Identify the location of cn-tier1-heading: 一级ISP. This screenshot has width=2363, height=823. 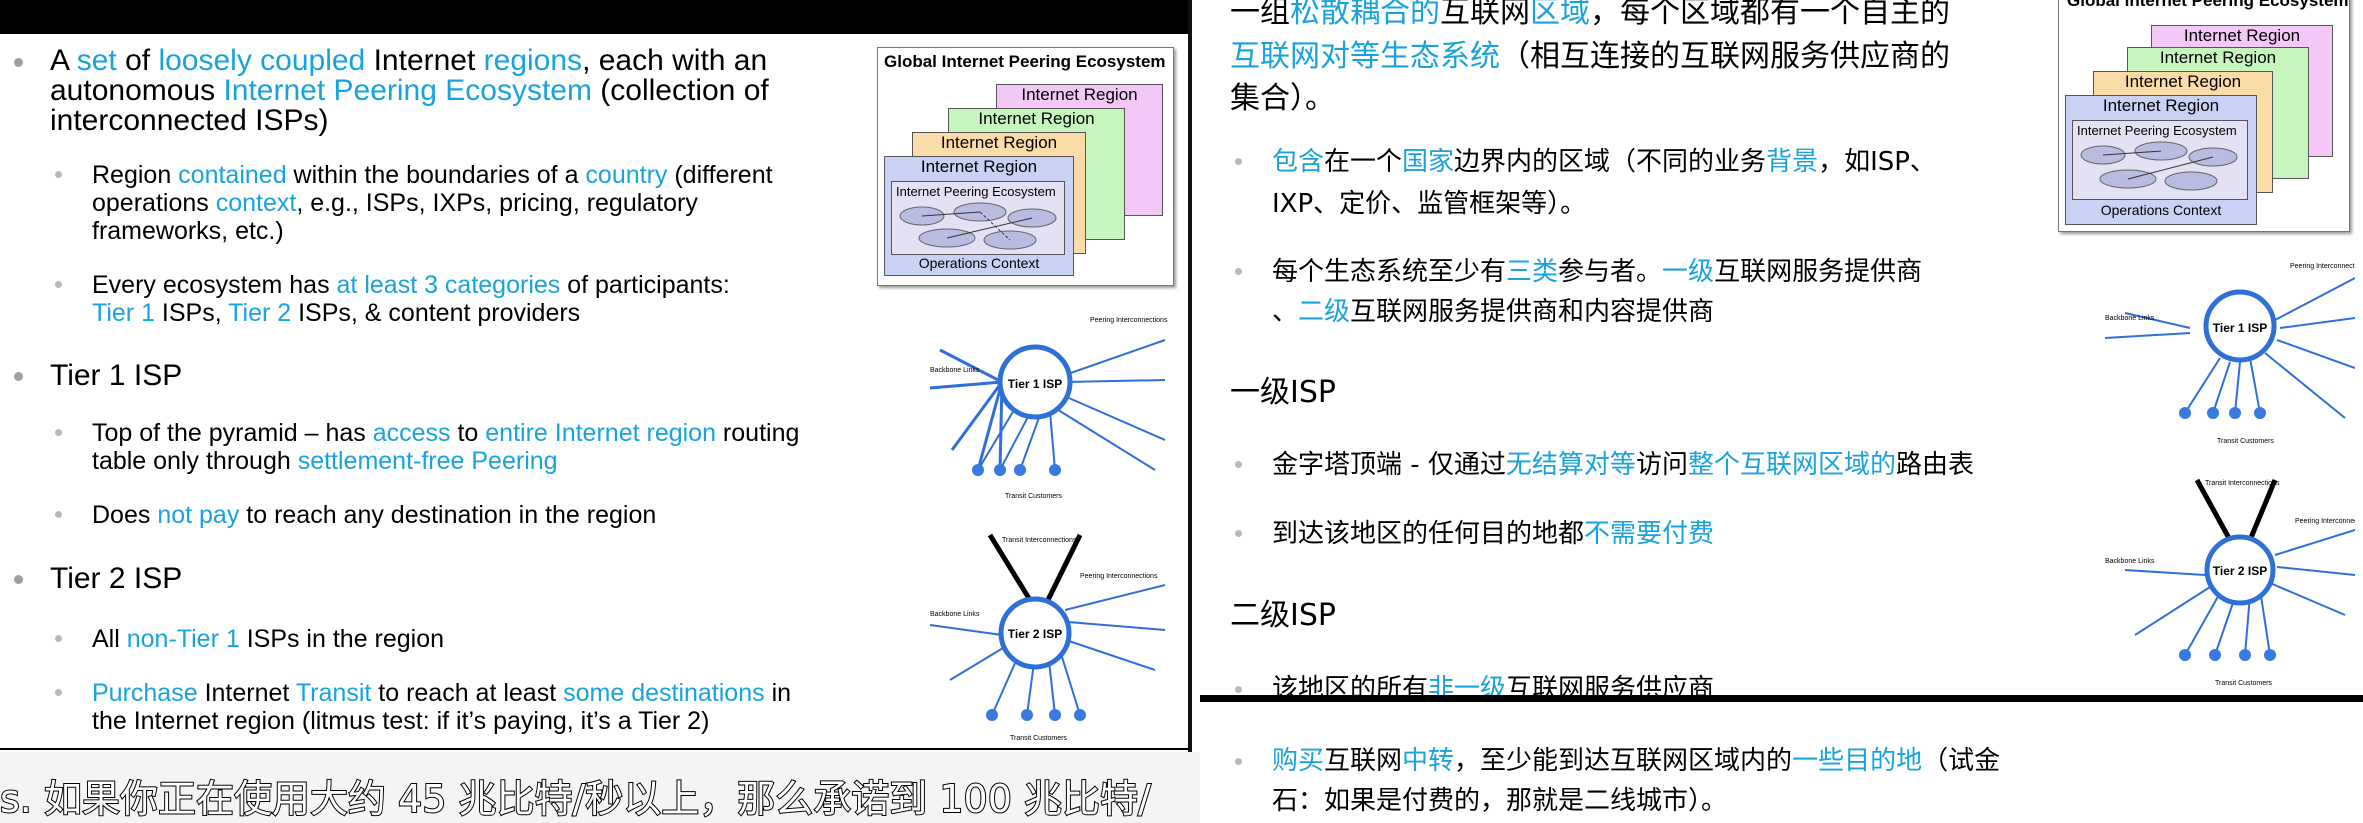
(1283, 392).